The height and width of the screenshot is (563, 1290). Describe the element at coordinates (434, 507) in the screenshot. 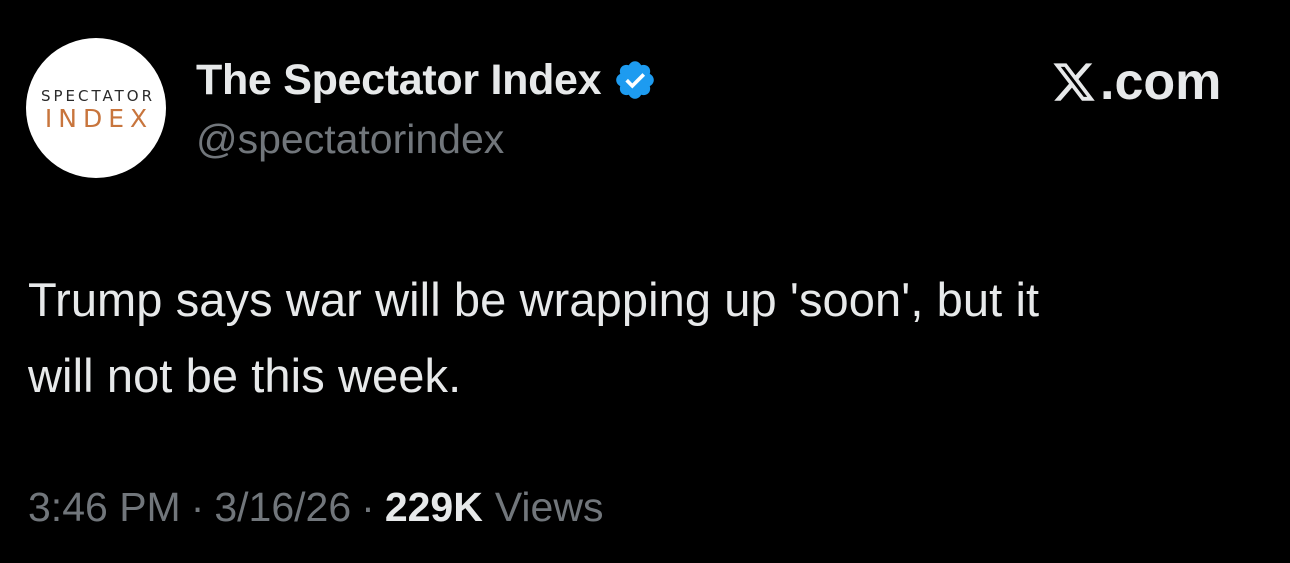

I see `views-count: 229K` at that location.